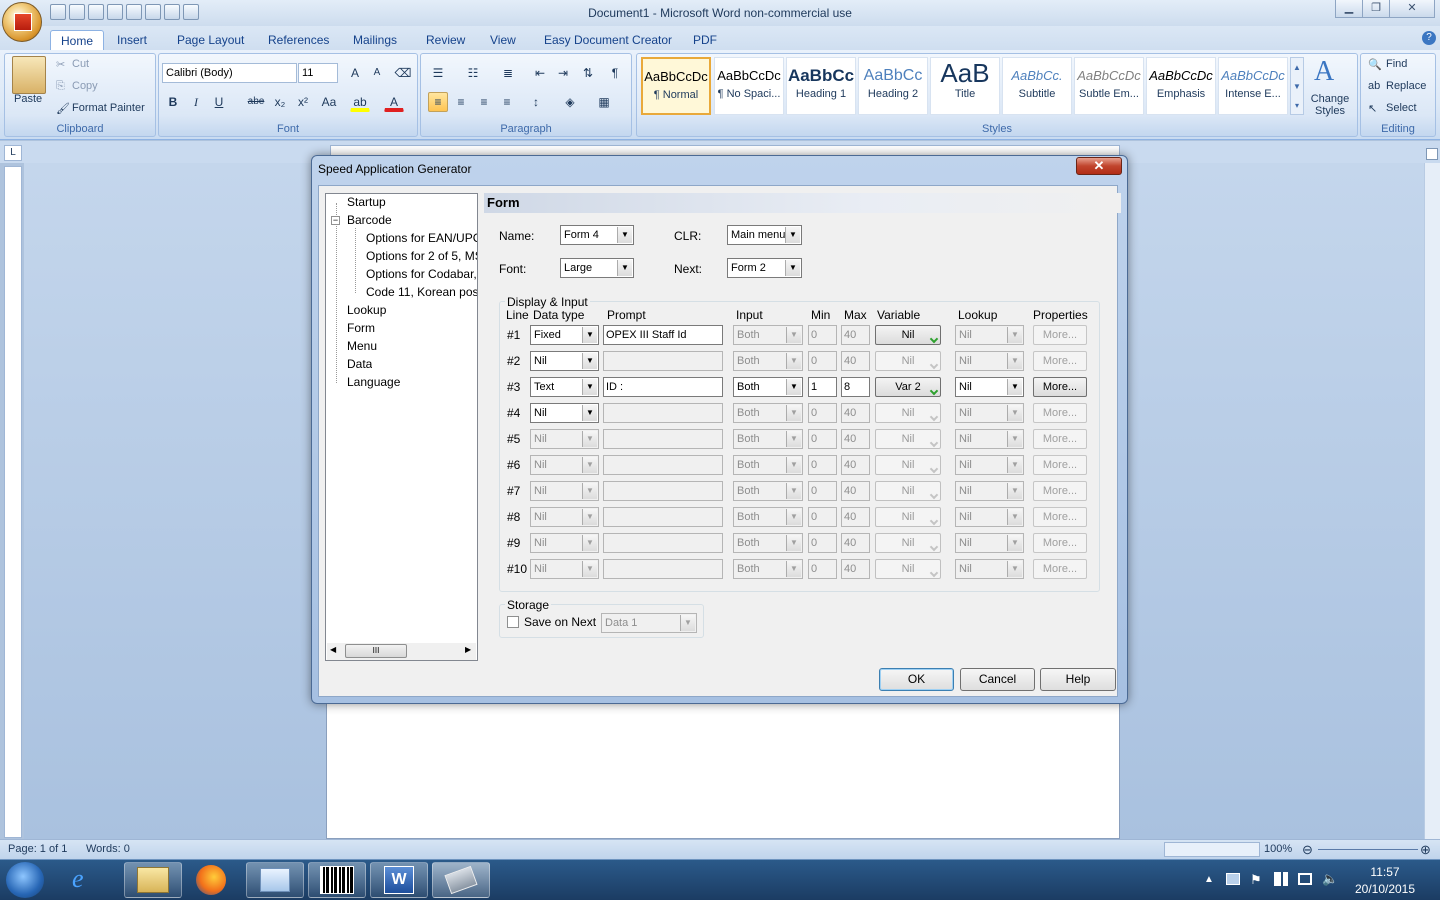  I want to click on tree-item-form: Form, so click(361, 328).